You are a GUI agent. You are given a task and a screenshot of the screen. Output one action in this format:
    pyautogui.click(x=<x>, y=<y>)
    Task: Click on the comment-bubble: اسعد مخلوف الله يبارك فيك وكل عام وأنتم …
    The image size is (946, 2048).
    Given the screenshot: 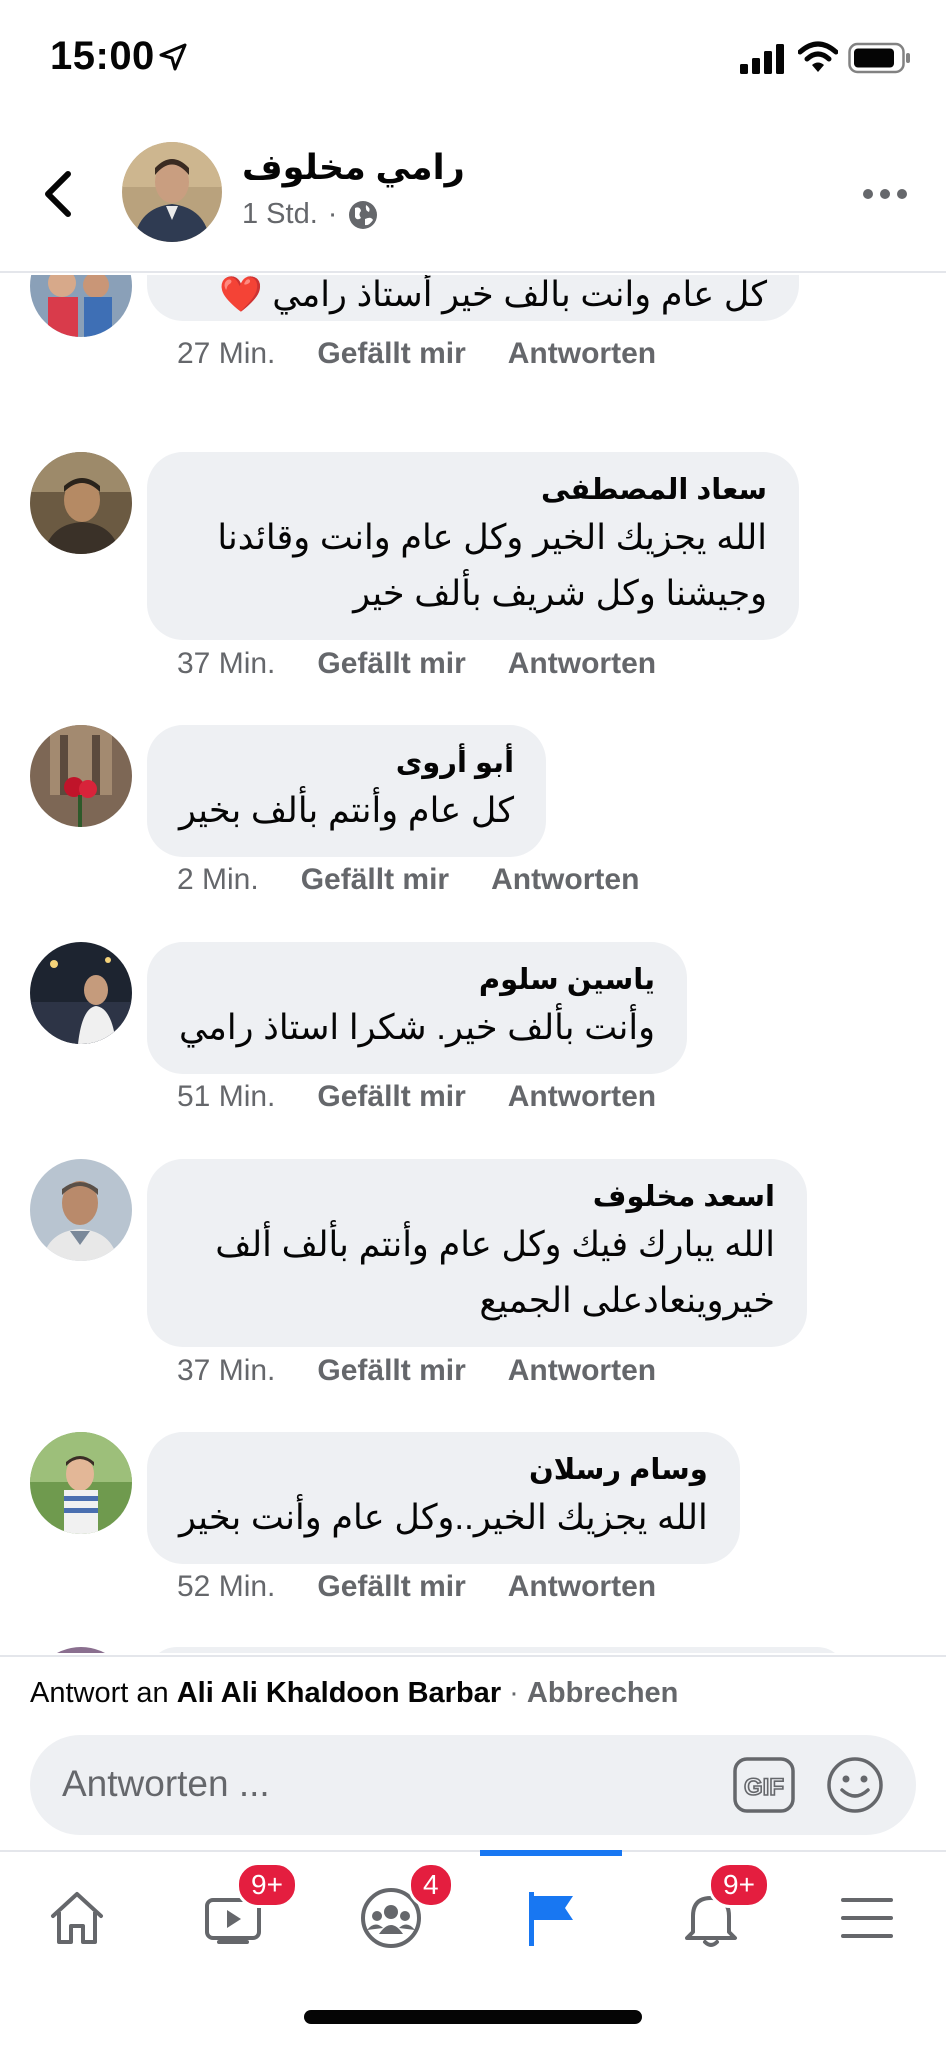 What is the action you would take?
    pyautogui.click(x=477, y=1253)
    